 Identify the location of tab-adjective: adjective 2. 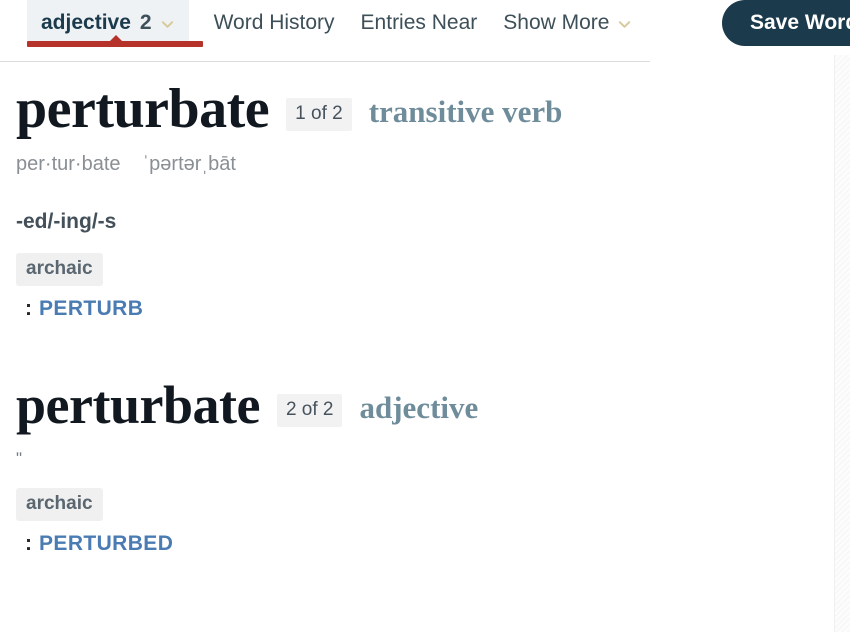
(108, 23).